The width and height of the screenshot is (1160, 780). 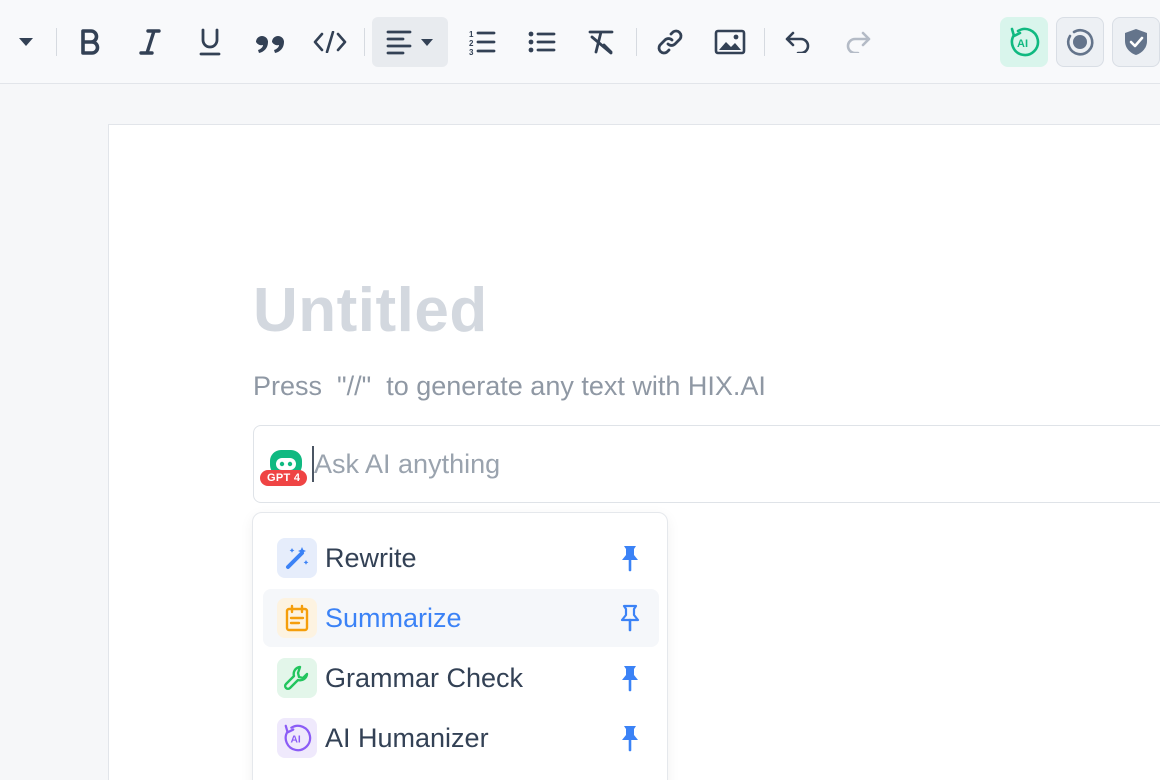 I want to click on wrench-icon, so click(x=297, y=678).